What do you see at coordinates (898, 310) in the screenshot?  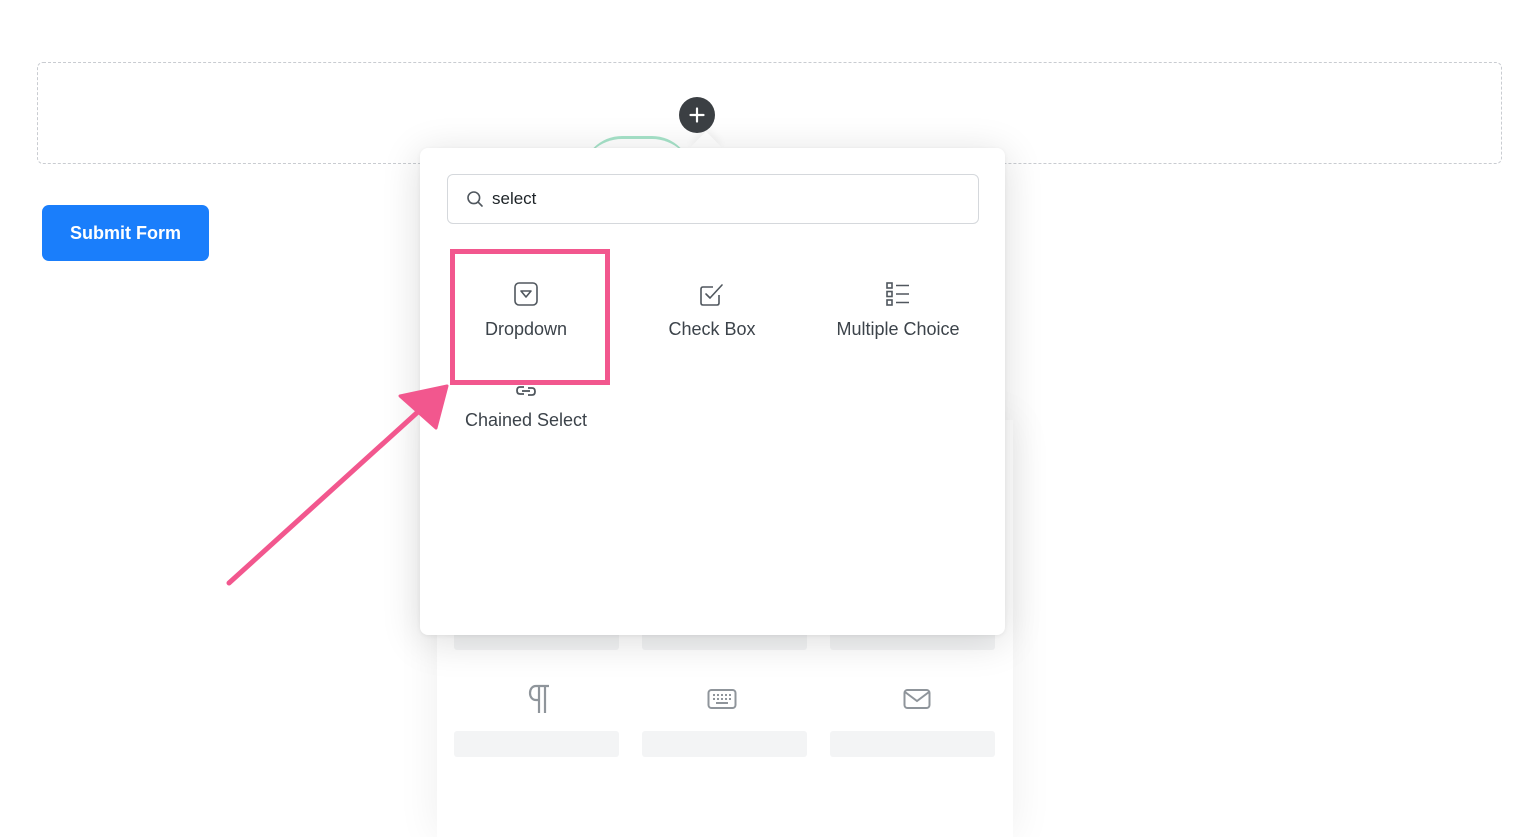 I see `field-item-multiple-choice: Multiple Choice` at bounding box center [898, 310].